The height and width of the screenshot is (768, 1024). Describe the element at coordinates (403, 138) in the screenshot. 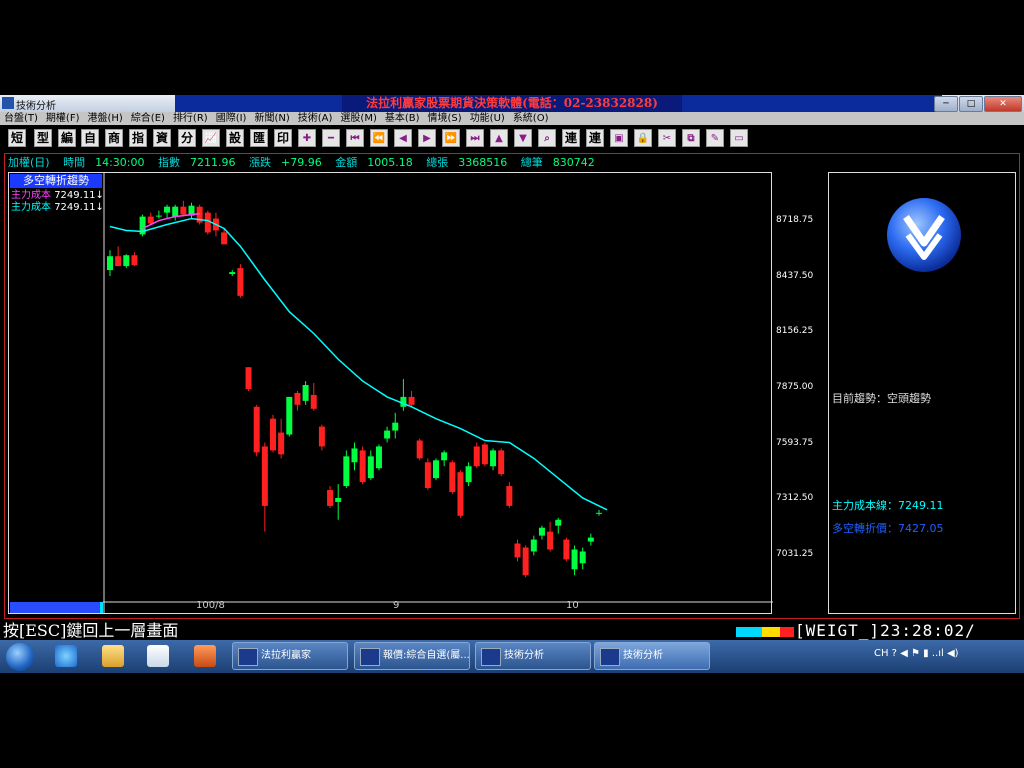

I see `prev-icon: ◀` at that location.